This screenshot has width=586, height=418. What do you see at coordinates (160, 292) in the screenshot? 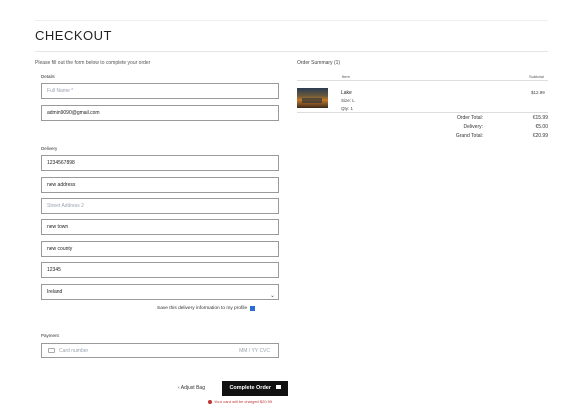
I see `country-select: Ireland ⌄` at bounding box center [160, 292].